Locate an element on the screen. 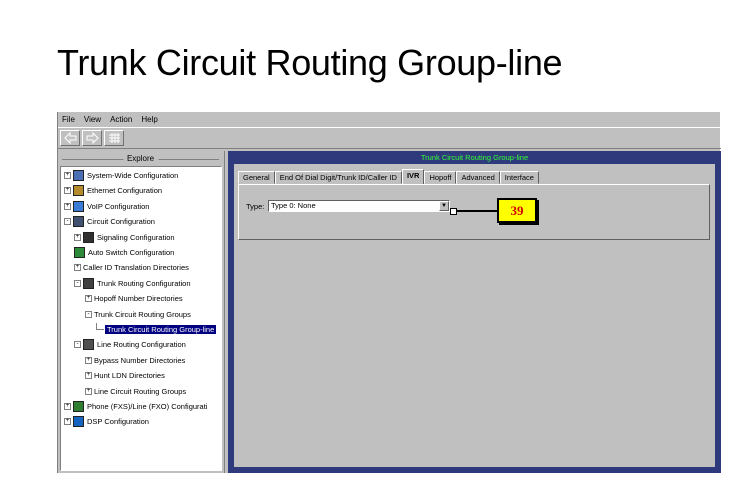 The height and width of the screenshot is (480, 730). tree-item-label: Caller ID Translation Directories is located at coordinates (136, 268).